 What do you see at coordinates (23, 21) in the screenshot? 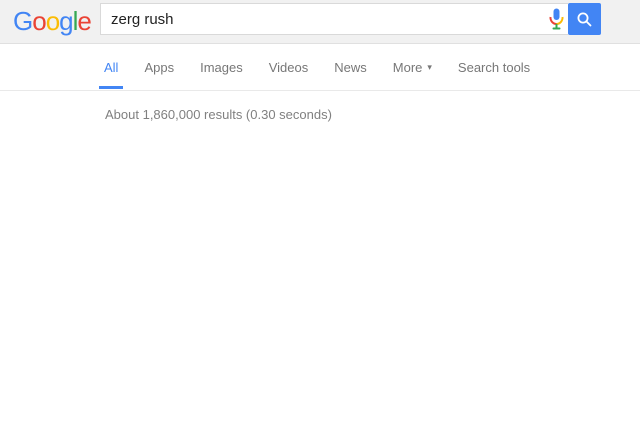
I see `logo-letter: G` at bounding box center [23, 21].